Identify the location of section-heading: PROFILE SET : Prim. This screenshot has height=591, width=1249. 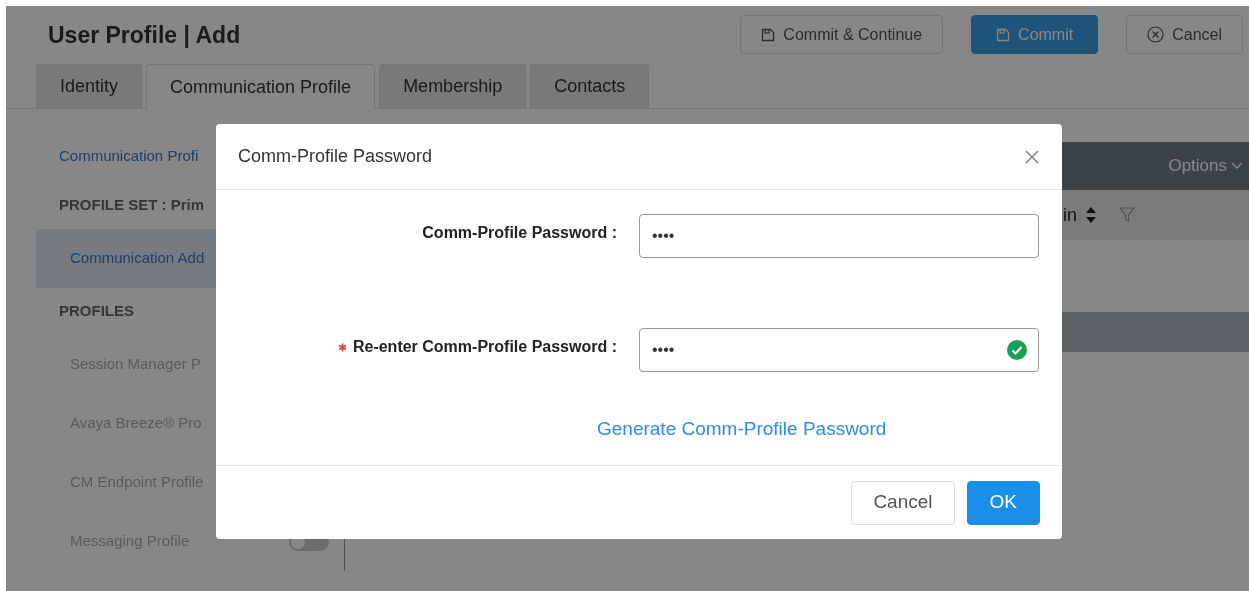
(132, 205).